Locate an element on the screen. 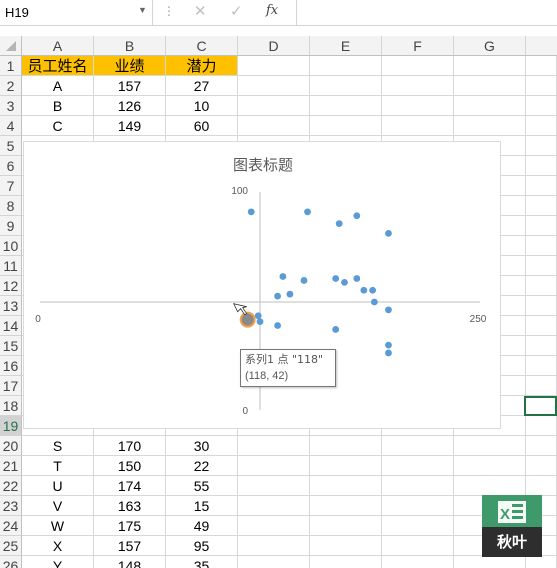 This screenshot has width=557, height=568. cell-a26: Y is located at coordinates (58, 562).